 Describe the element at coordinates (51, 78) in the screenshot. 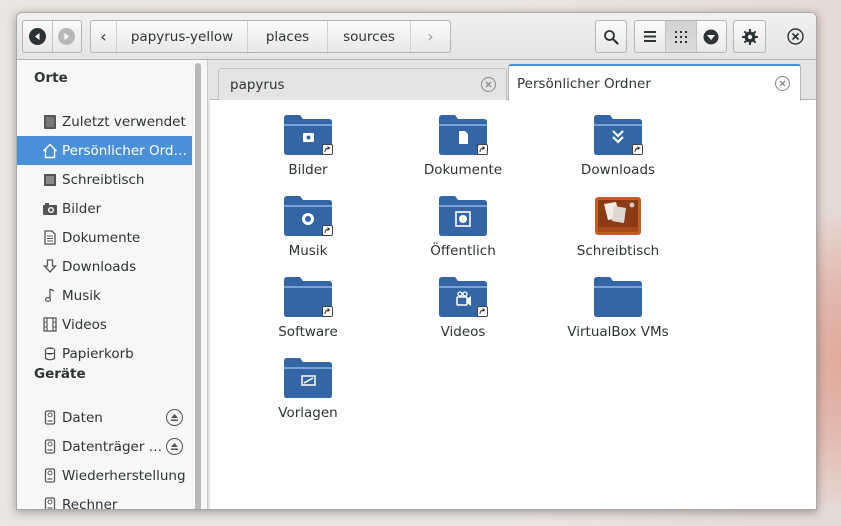

I see `sidebar-heading-places: Orte` at that location.